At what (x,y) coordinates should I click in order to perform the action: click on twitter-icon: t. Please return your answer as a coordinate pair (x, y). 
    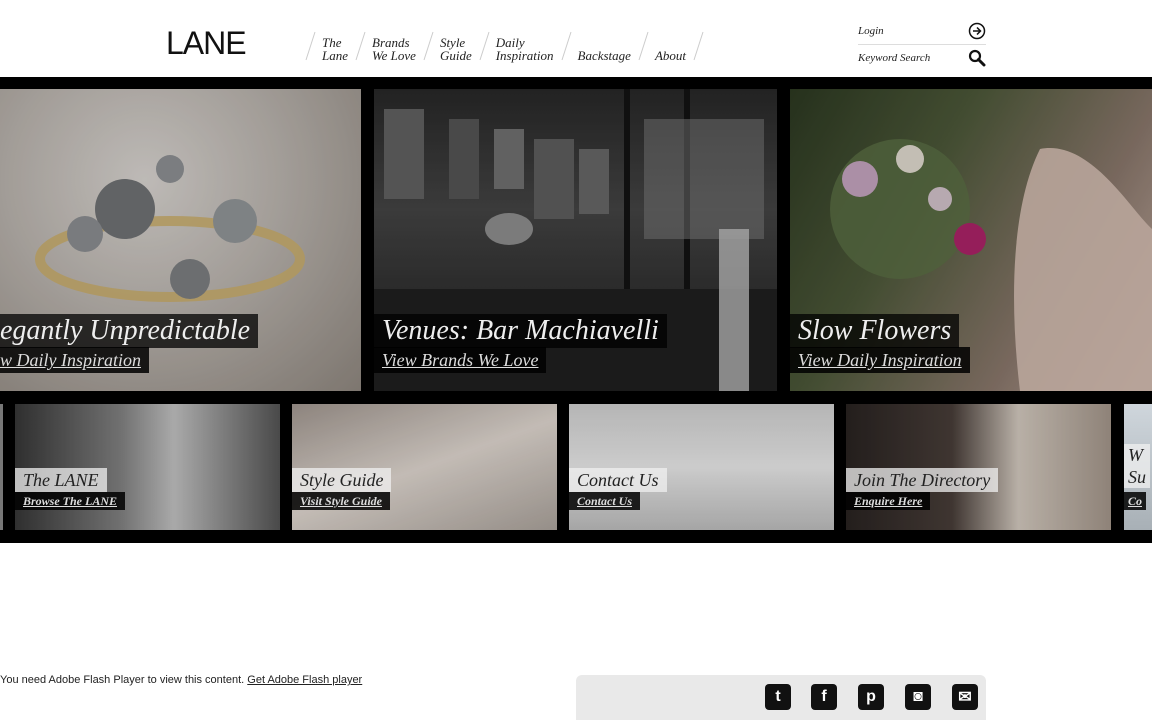
    Looking at the image, I should click on (778, 697).